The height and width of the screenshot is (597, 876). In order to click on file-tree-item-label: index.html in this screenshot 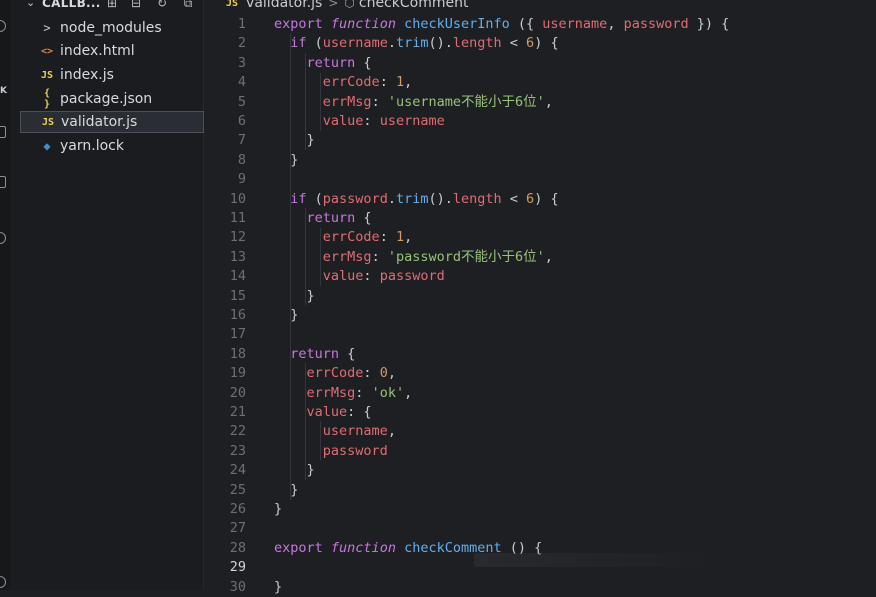, I will do `click(97, 51)`.